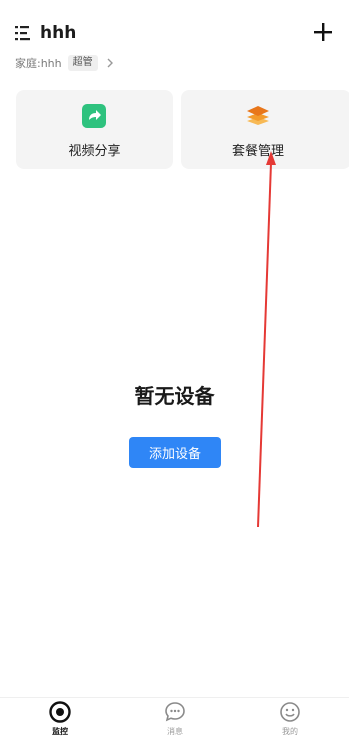 Image resolution: width=349 pixels, height=741 pixels. What do you see at coordinates (290, 731) in the screenshot?
I see `tab-mine-label: 我的` at bounding box center [290, 731].